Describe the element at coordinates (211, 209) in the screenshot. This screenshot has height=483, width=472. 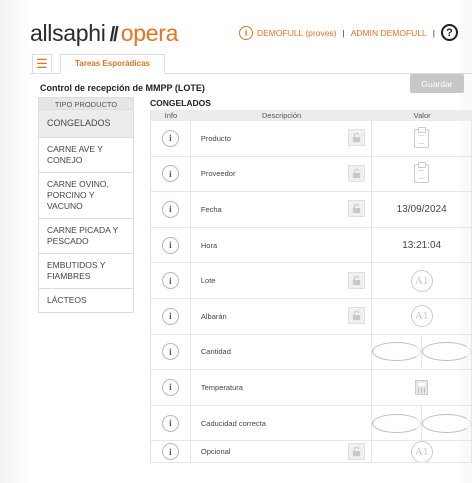
I see `row-description: Fecha` at that location.